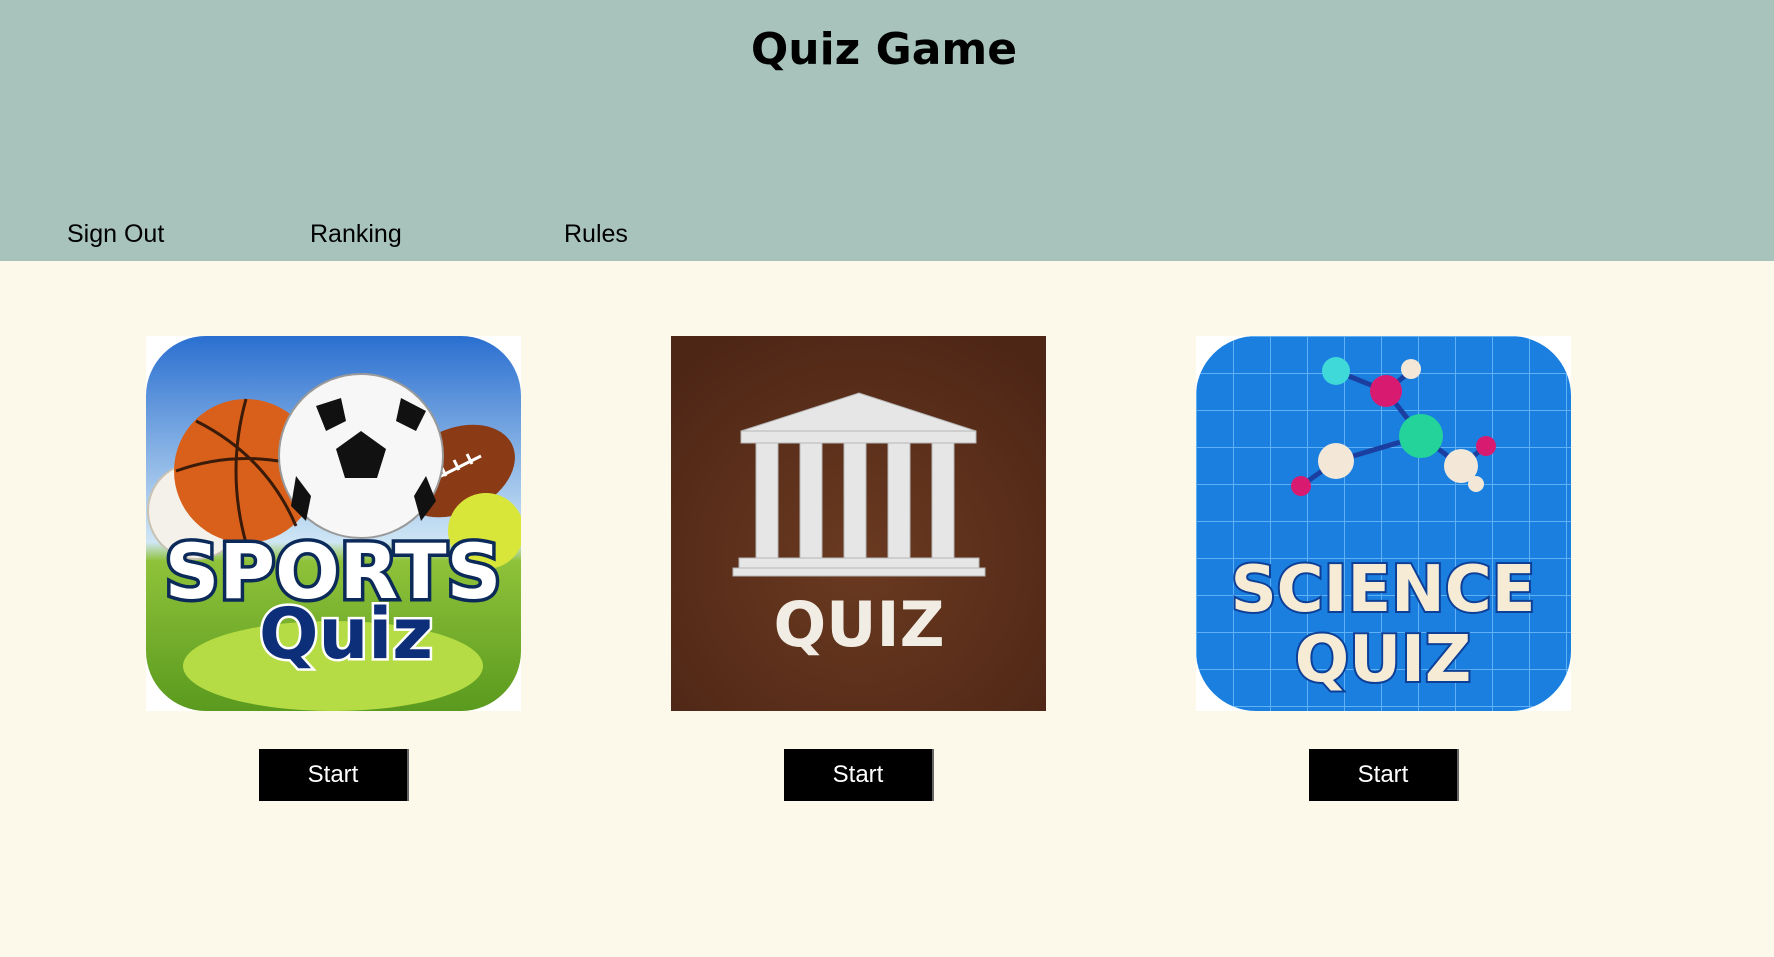 The image size is (1774, 957). I want to click on start-science-quiz-button: Start, so click(1384, 775).